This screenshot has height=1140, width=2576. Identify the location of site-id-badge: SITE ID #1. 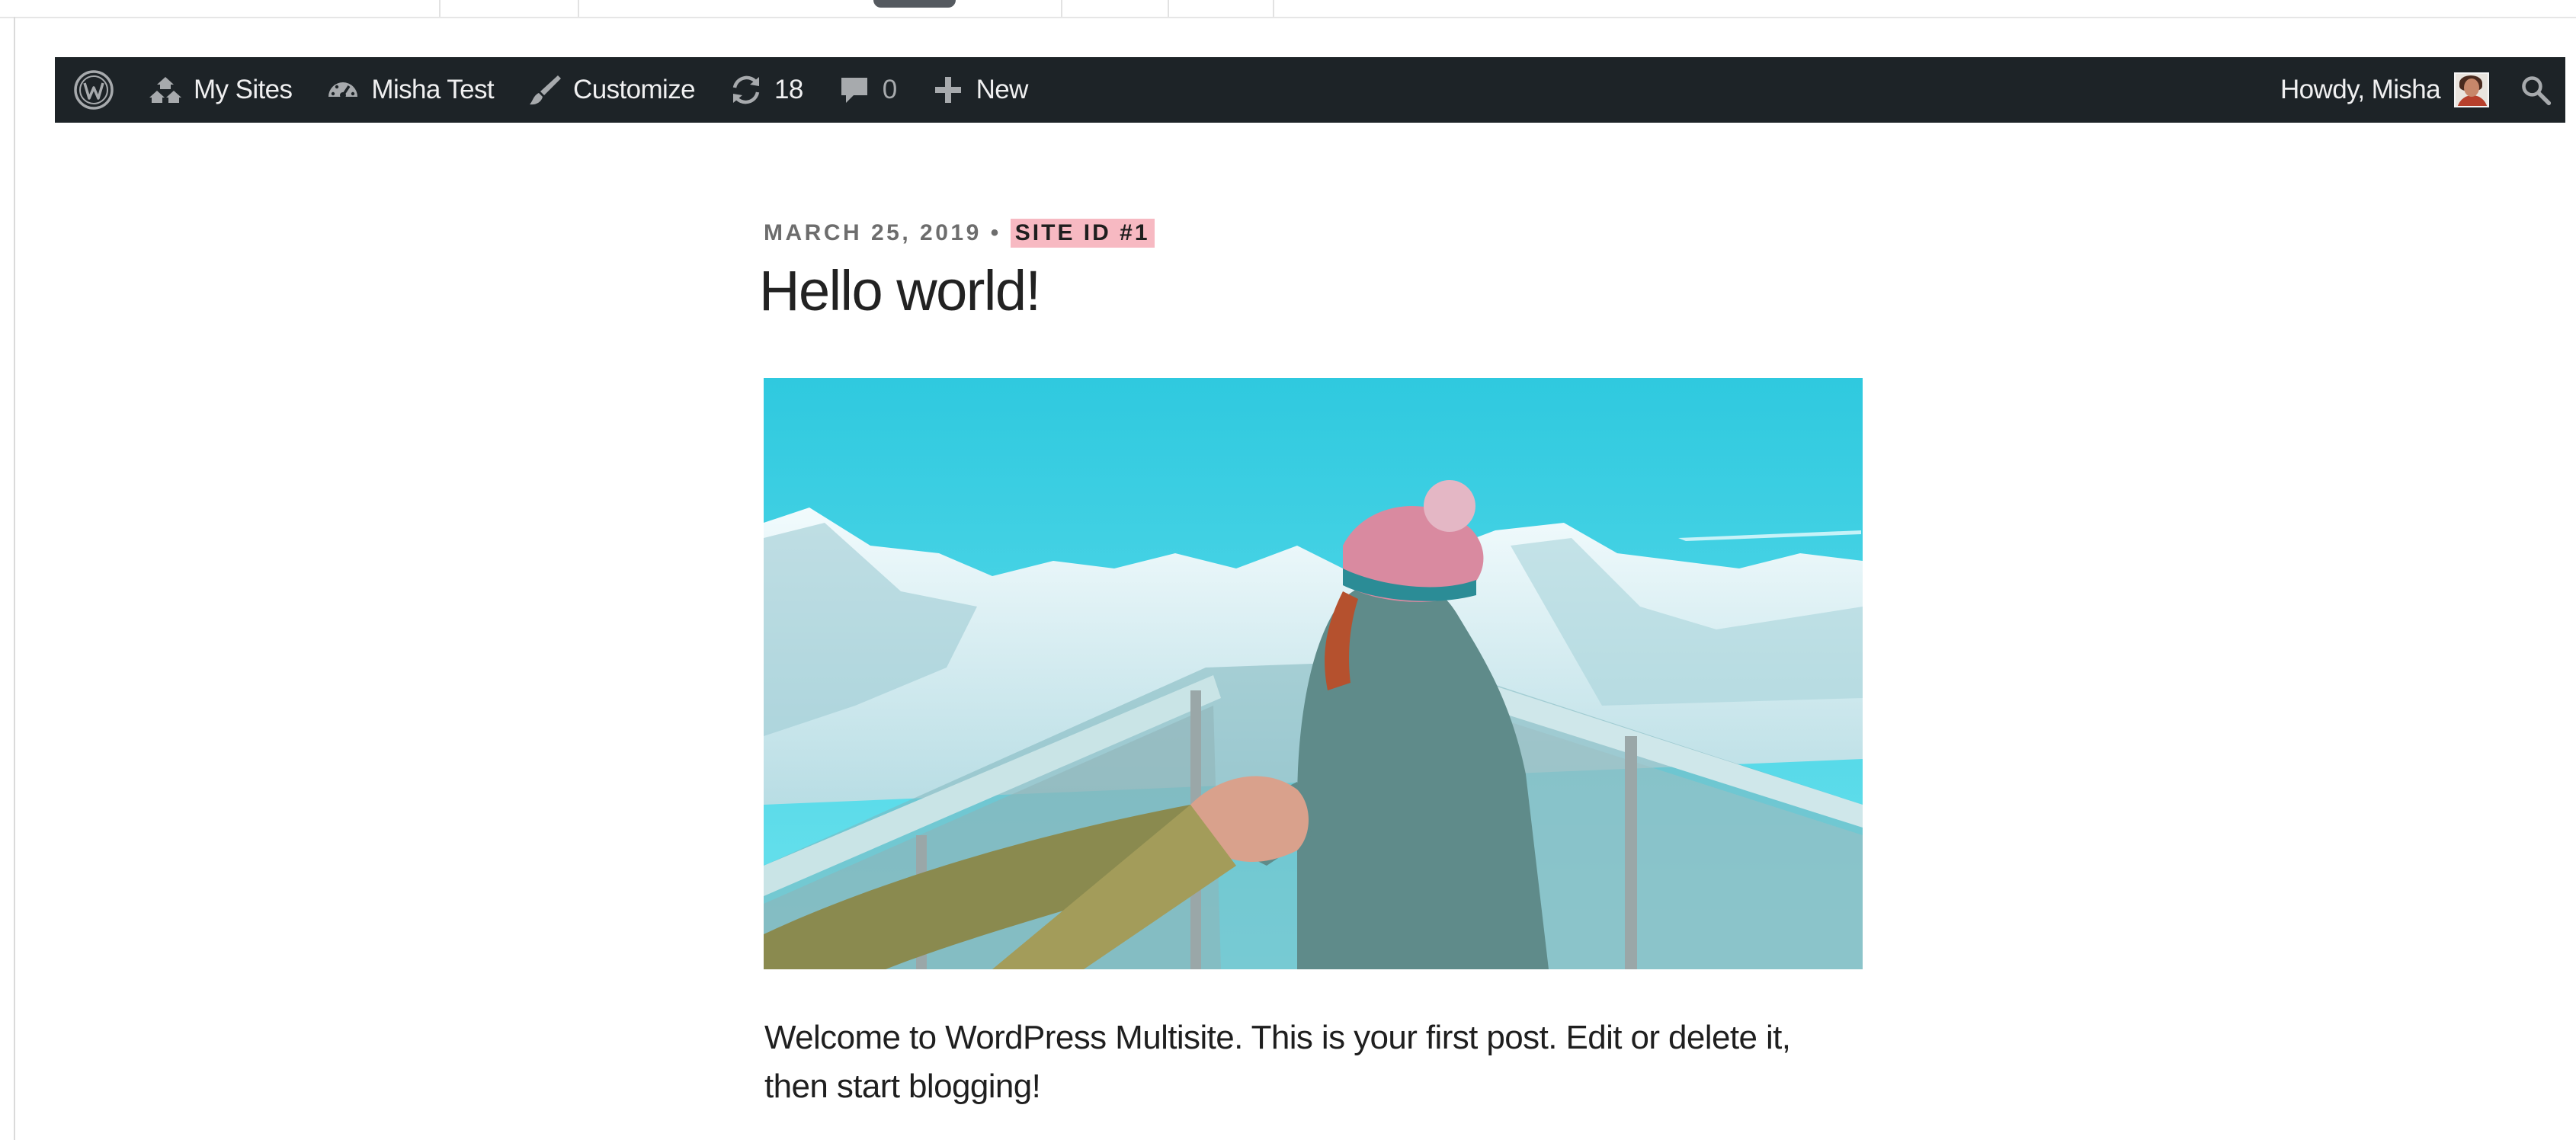
(1082, 234).